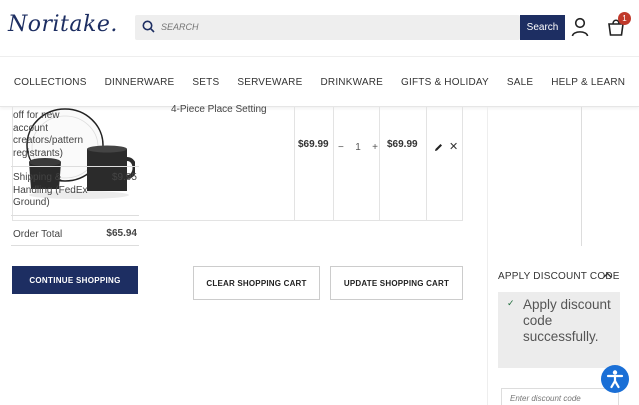  Describe the element at coordinates (607, 275) in the screenshot. I see `chevron-up-icon` at that location.